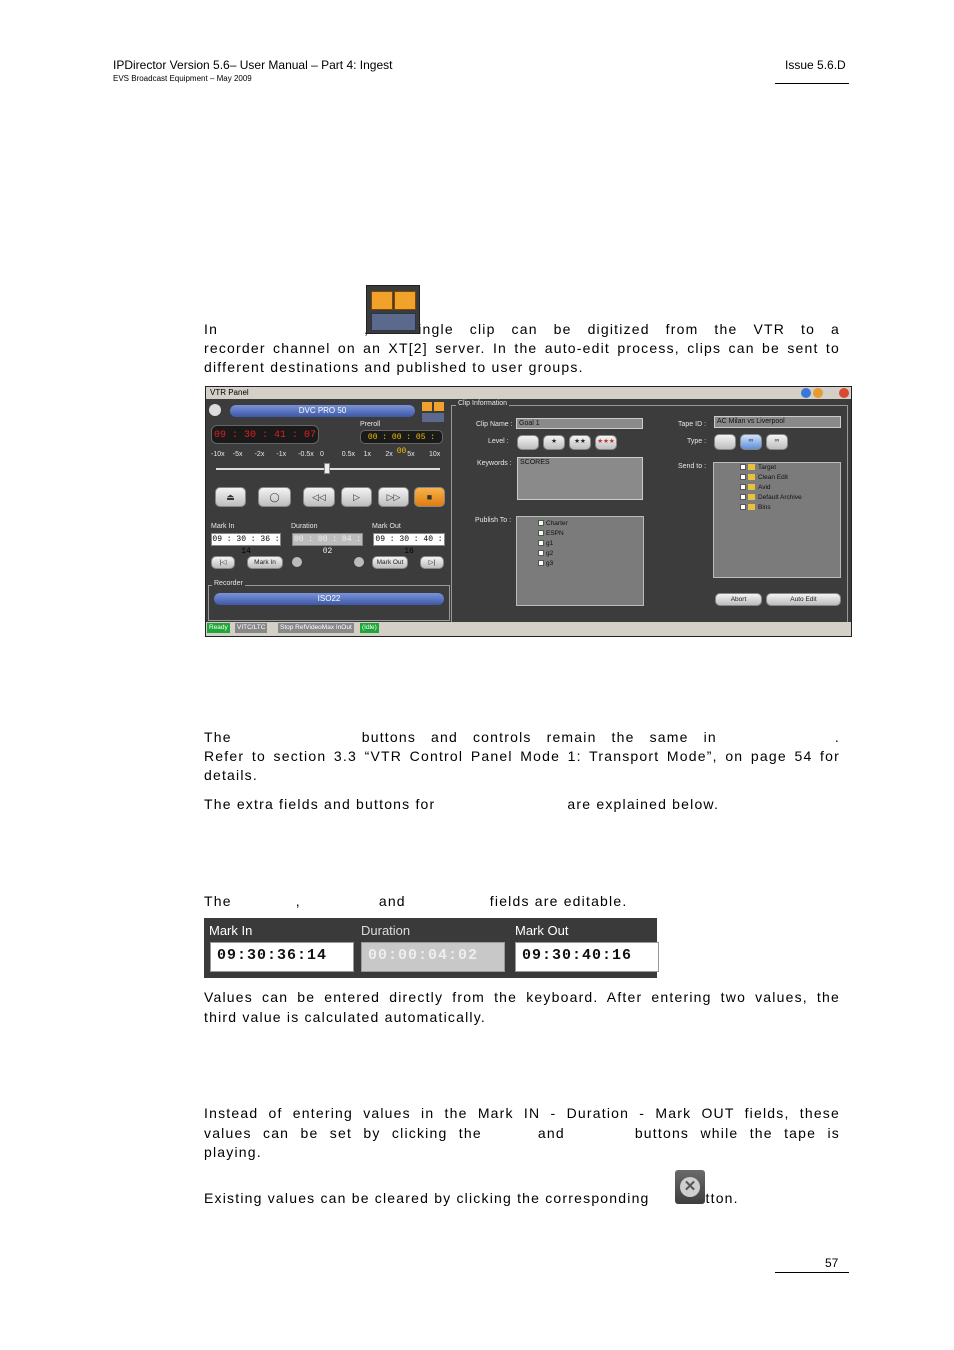  Describe the element at coordinates (753, 477) in the screenshot. I see `send-item: Clean Edit` at that location.